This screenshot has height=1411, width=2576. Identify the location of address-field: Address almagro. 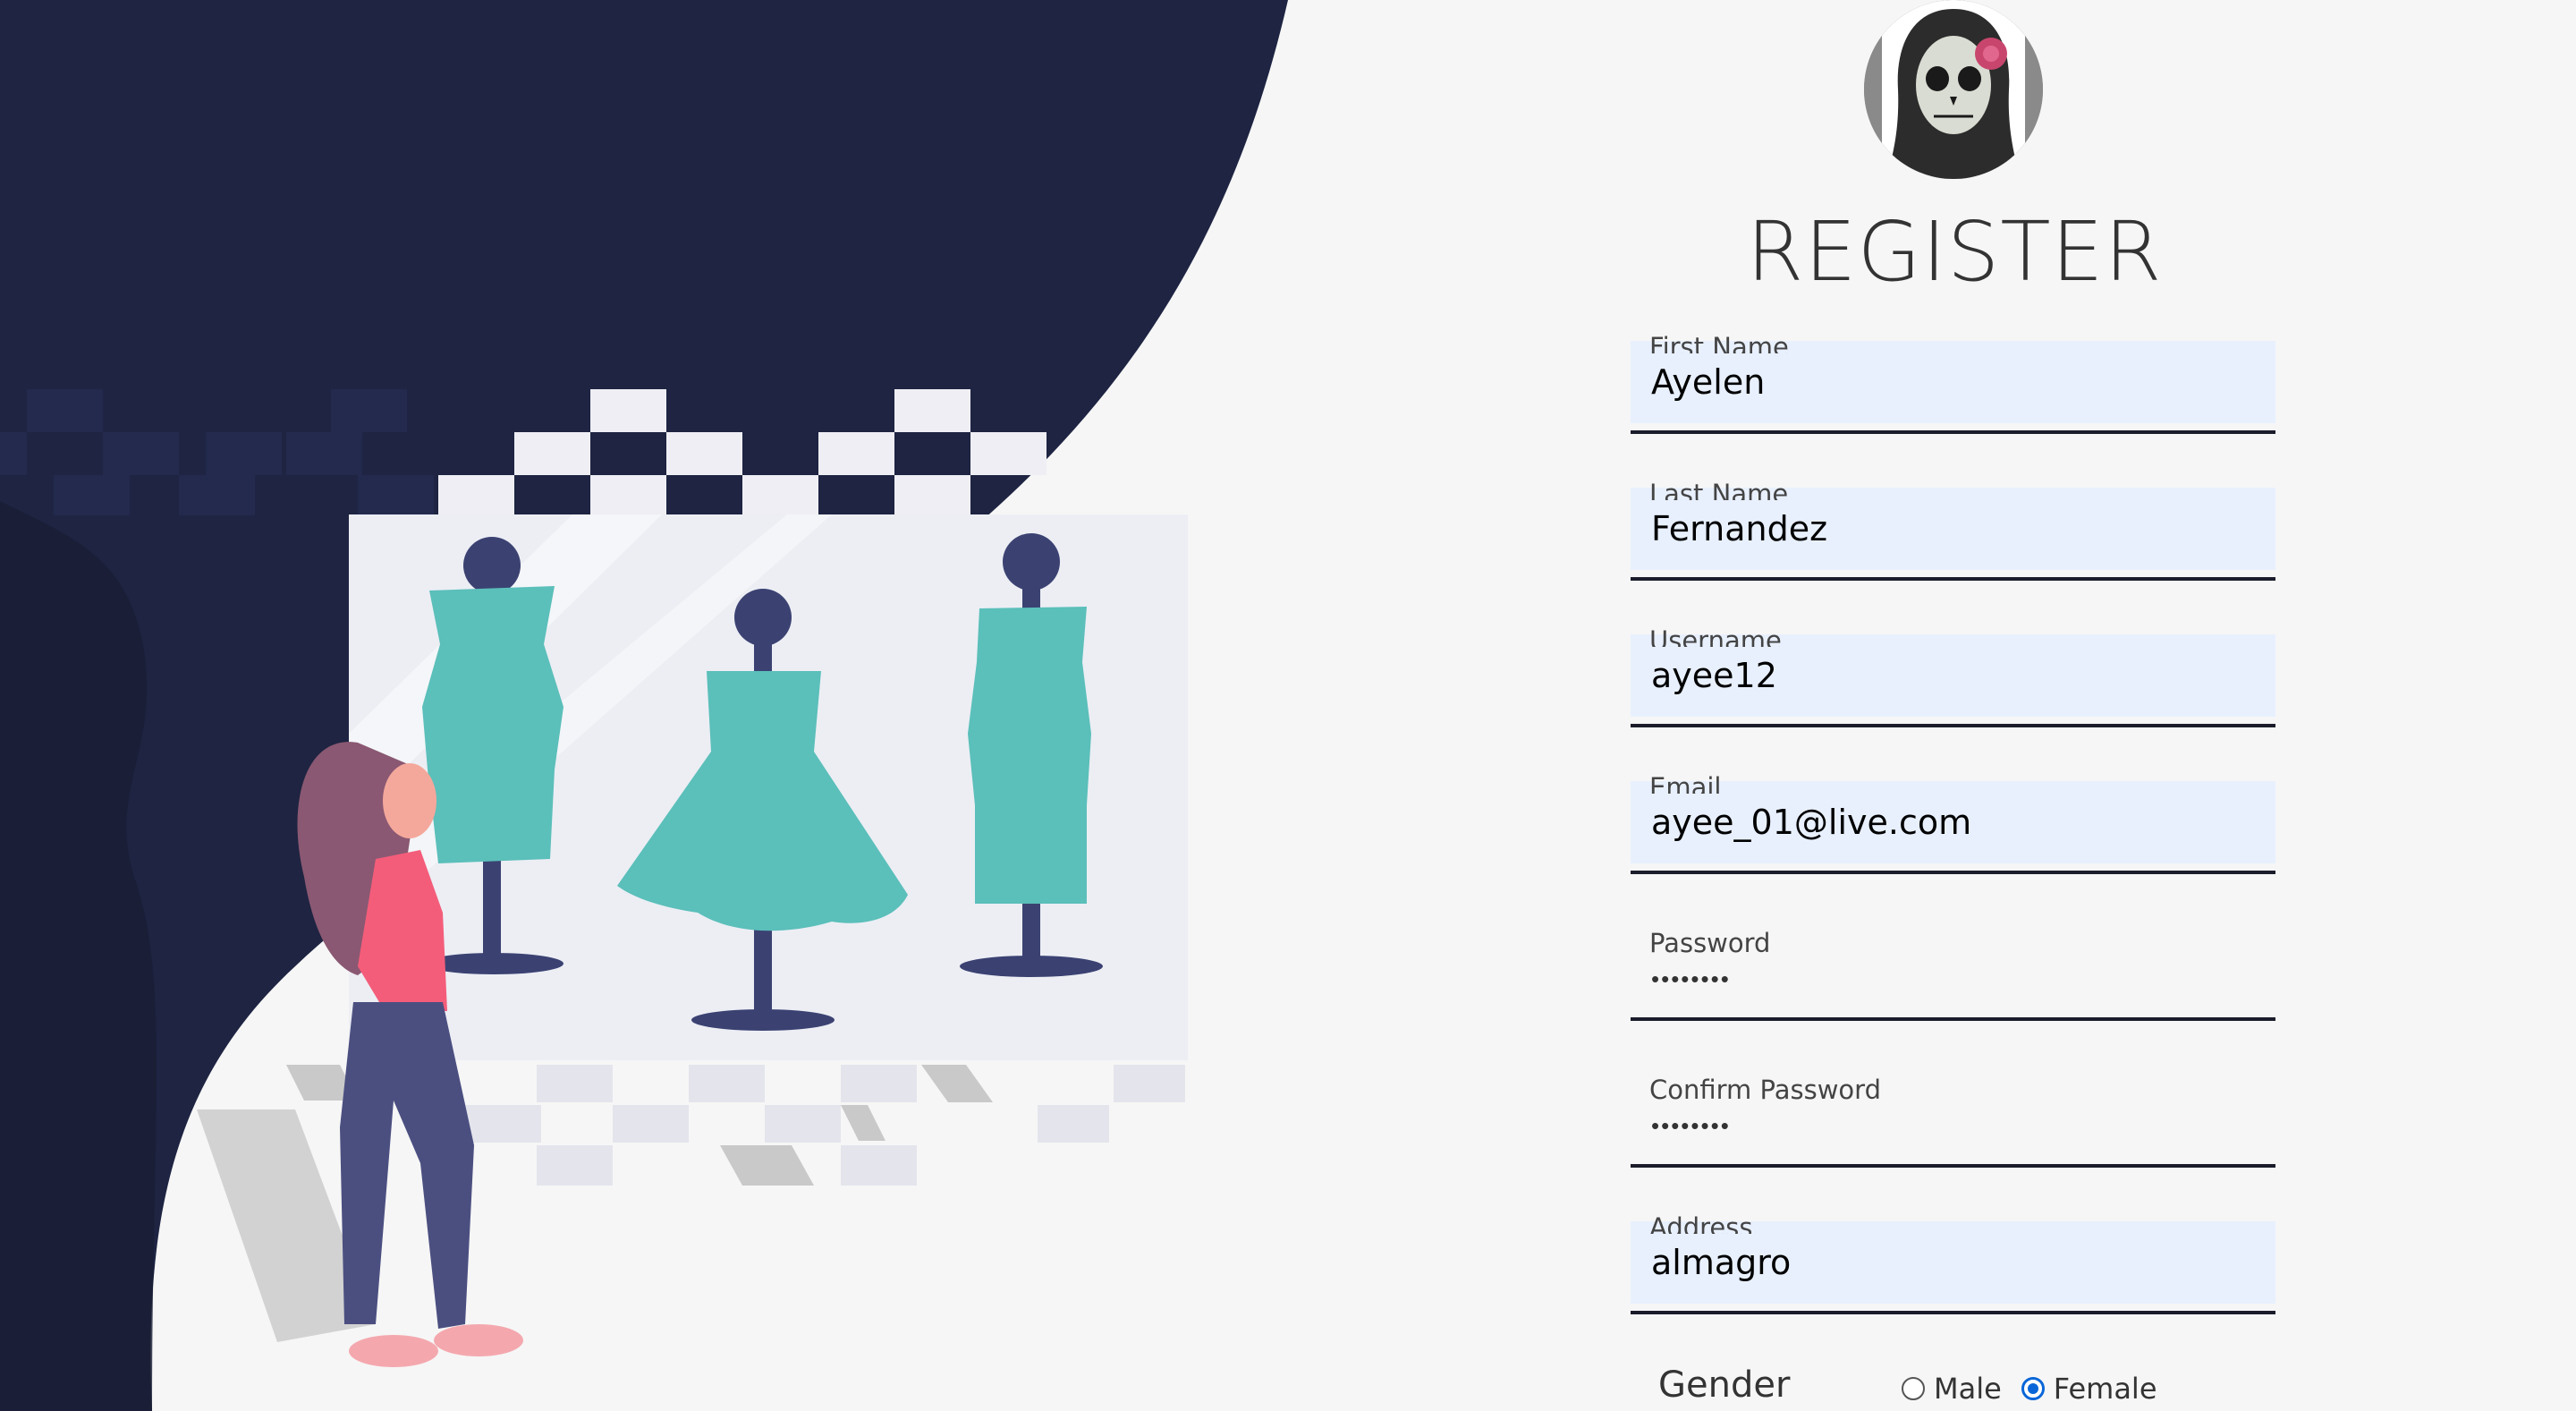
(1953, 1263).